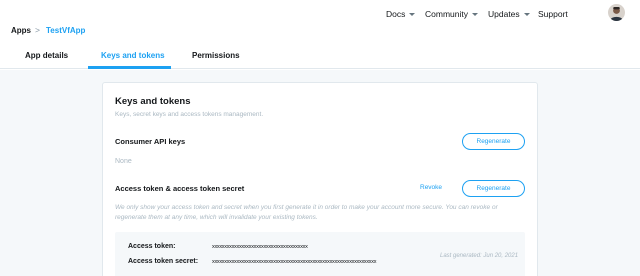  I want to click on access-regenerate-button: Regenerate, so click(493, 188).